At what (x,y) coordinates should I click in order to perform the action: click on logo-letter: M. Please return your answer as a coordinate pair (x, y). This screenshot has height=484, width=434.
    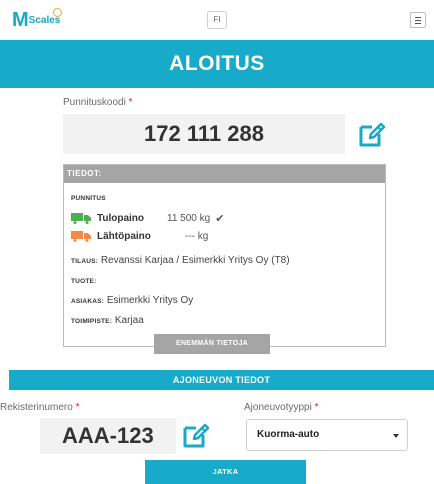
    Looking at the image, I should click on (20, 20).